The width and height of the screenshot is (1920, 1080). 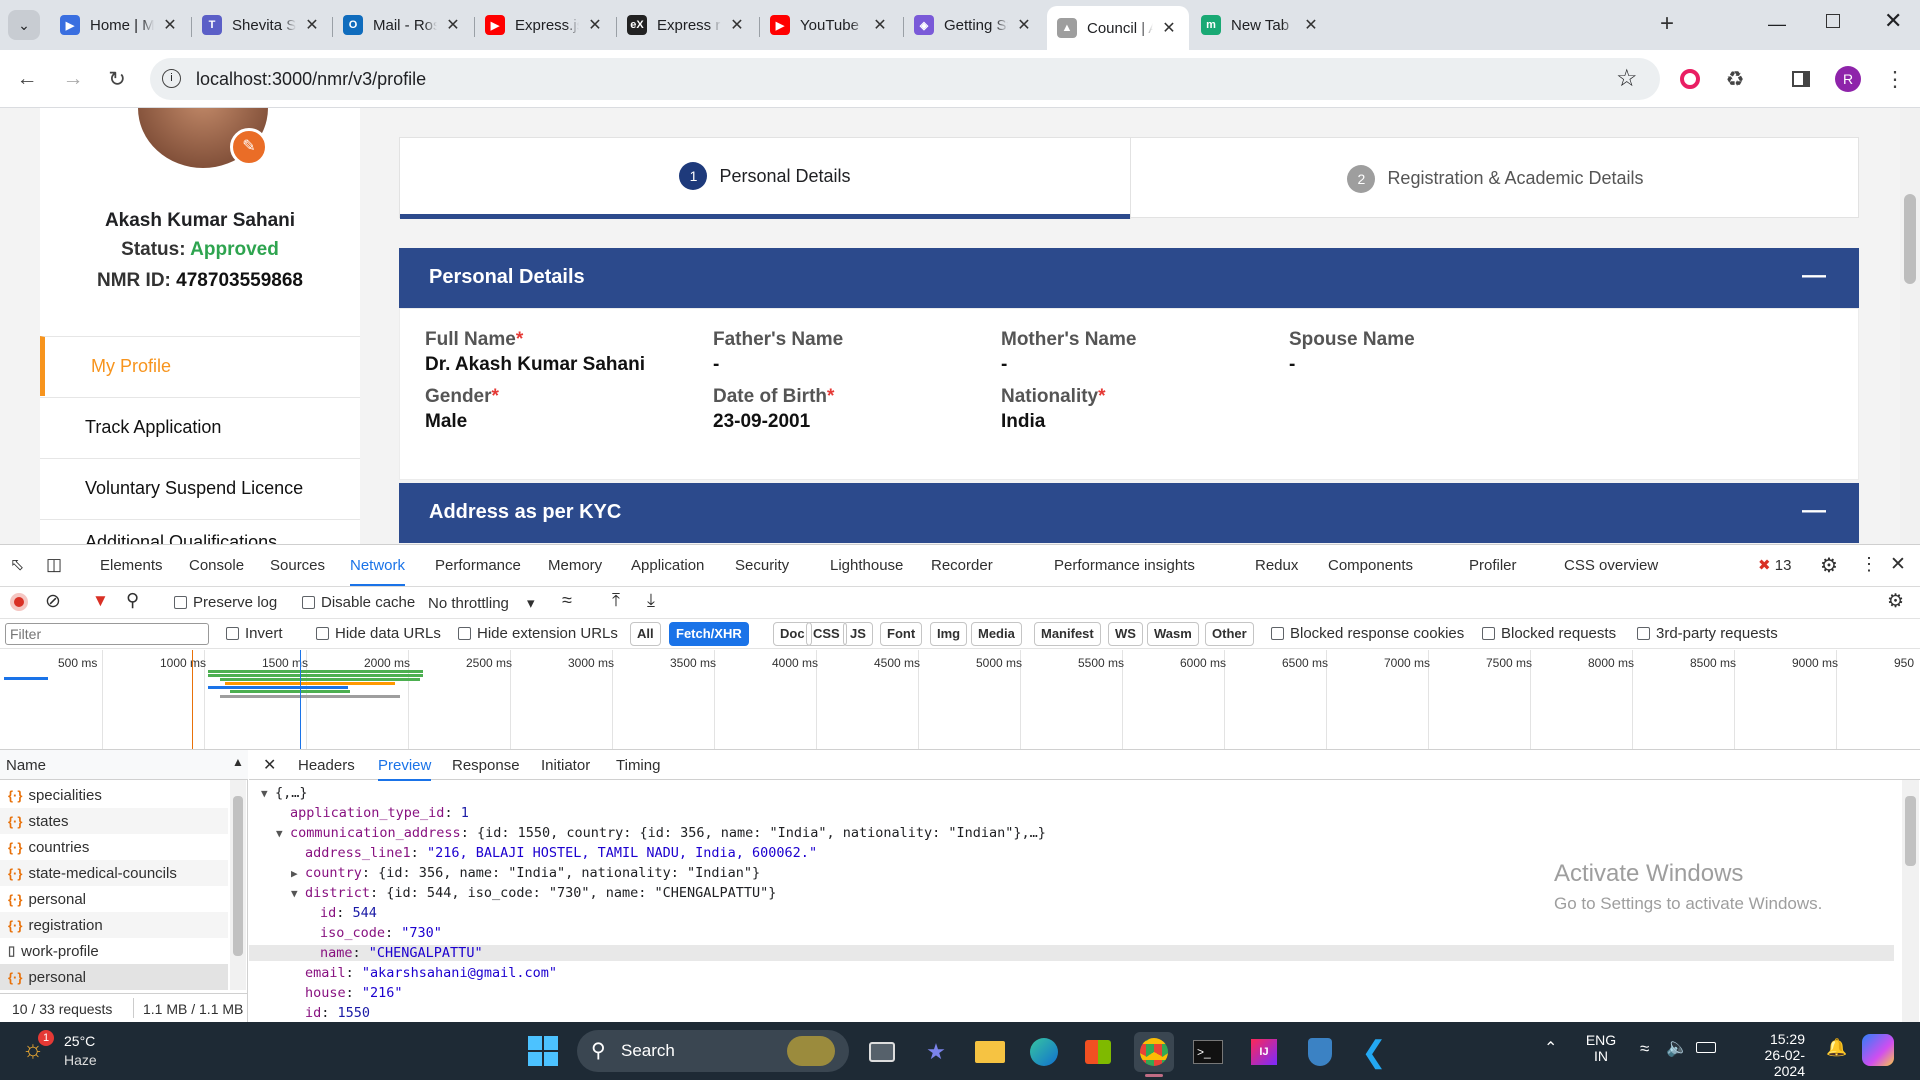 I want to click on taskbar-search: ⚲ Search, so click(x=713, y=1051).